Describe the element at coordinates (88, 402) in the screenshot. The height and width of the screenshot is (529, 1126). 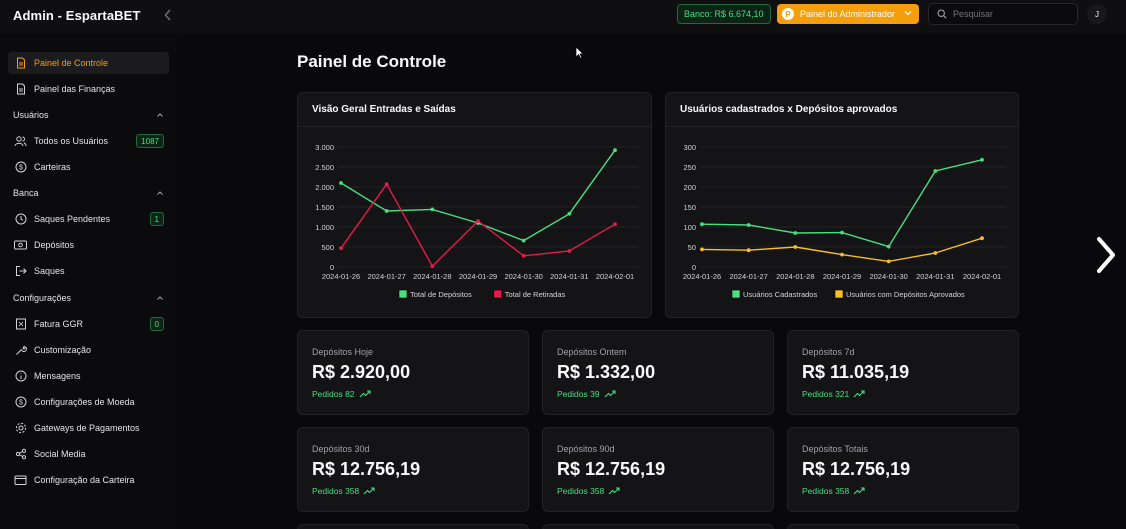
I see `sidebar-item-config-moeda: $ Configurações de Moeda` at that location.